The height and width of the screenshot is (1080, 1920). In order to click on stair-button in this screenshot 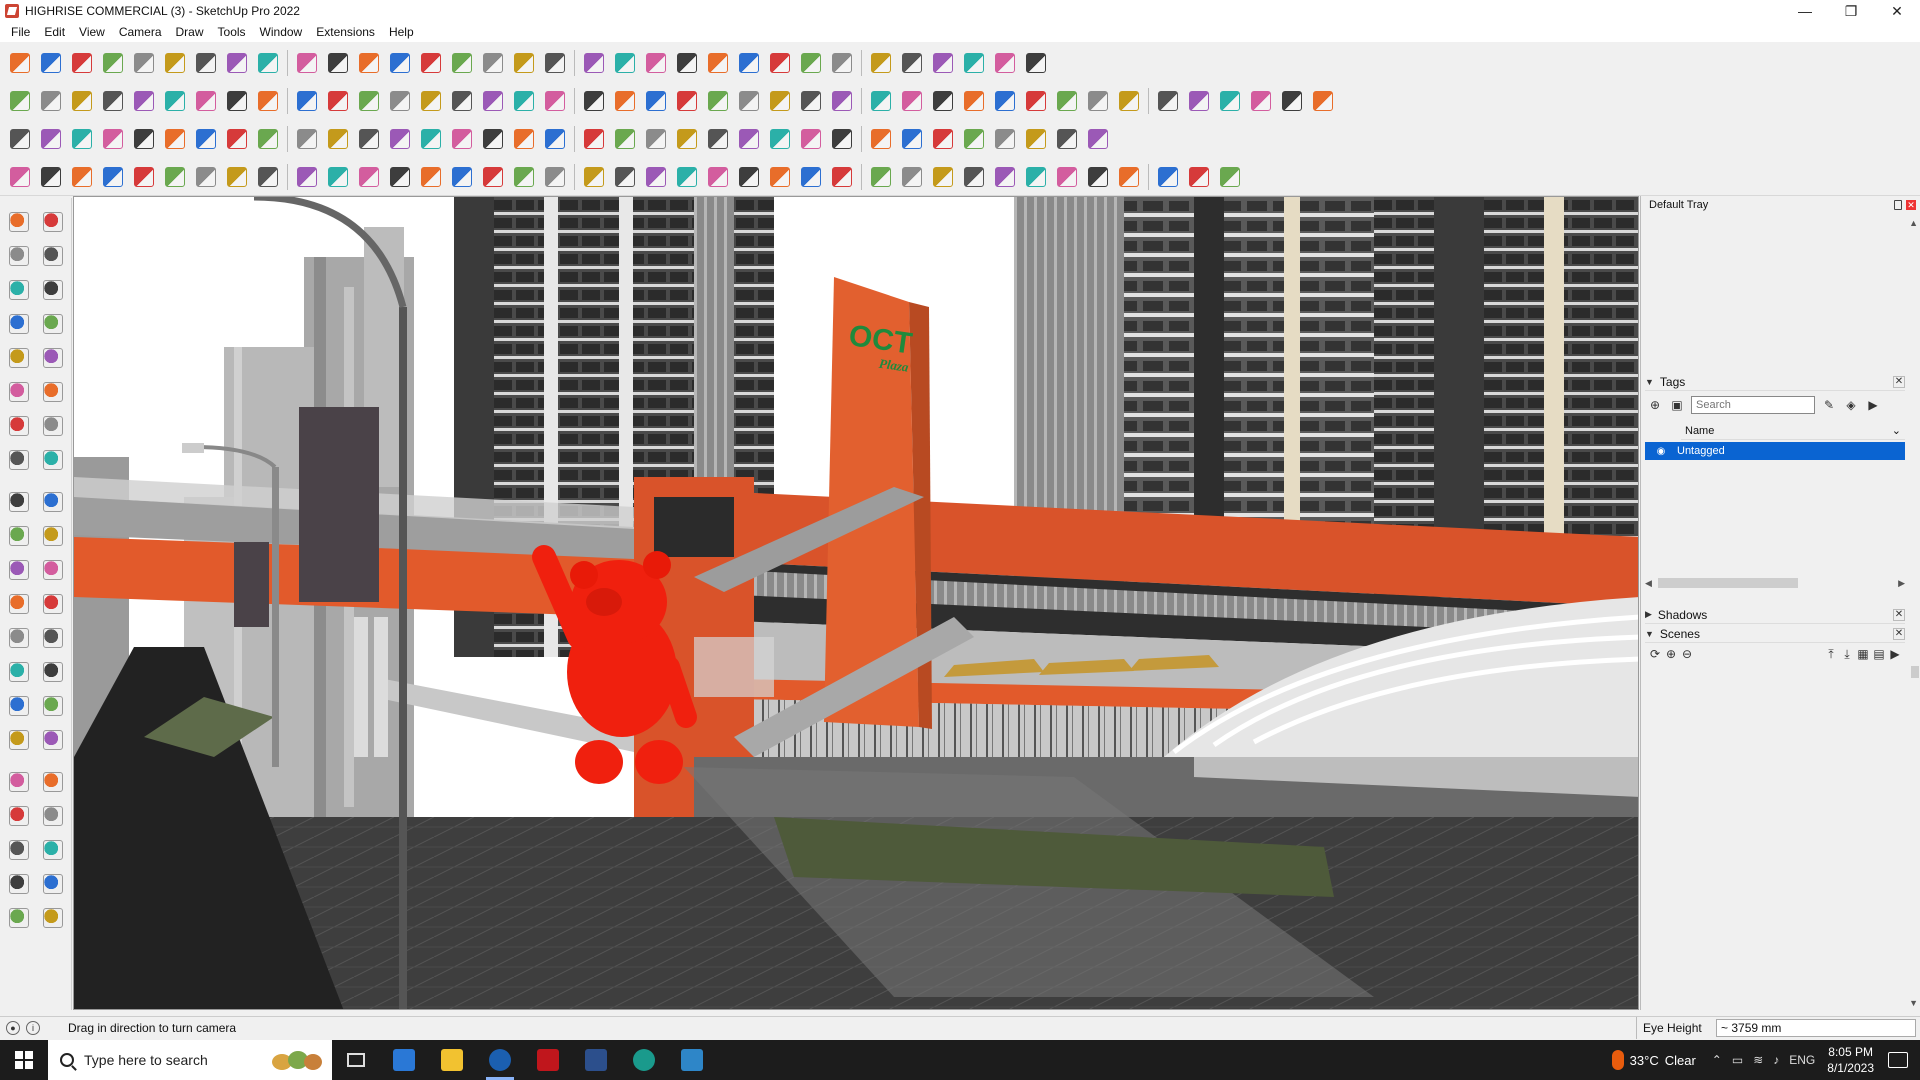, I will do `click(718, 177)`.